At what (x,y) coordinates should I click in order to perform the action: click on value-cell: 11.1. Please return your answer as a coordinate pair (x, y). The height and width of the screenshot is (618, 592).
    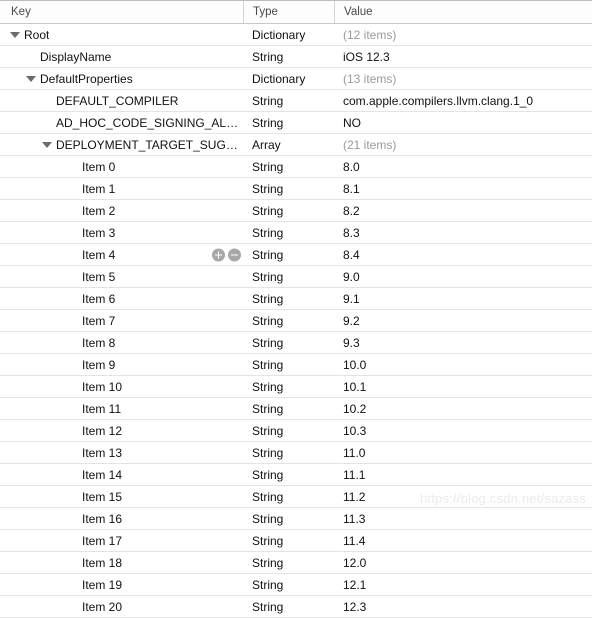
    Looking at the image, I should click on (463, 474).